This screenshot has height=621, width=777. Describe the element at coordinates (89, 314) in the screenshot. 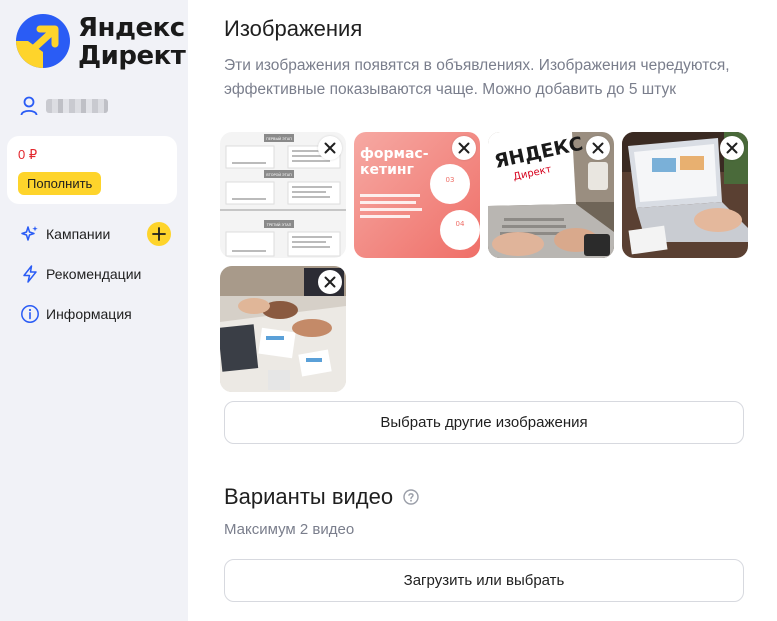

I see `sidebar-item-label: Информация` at that location.